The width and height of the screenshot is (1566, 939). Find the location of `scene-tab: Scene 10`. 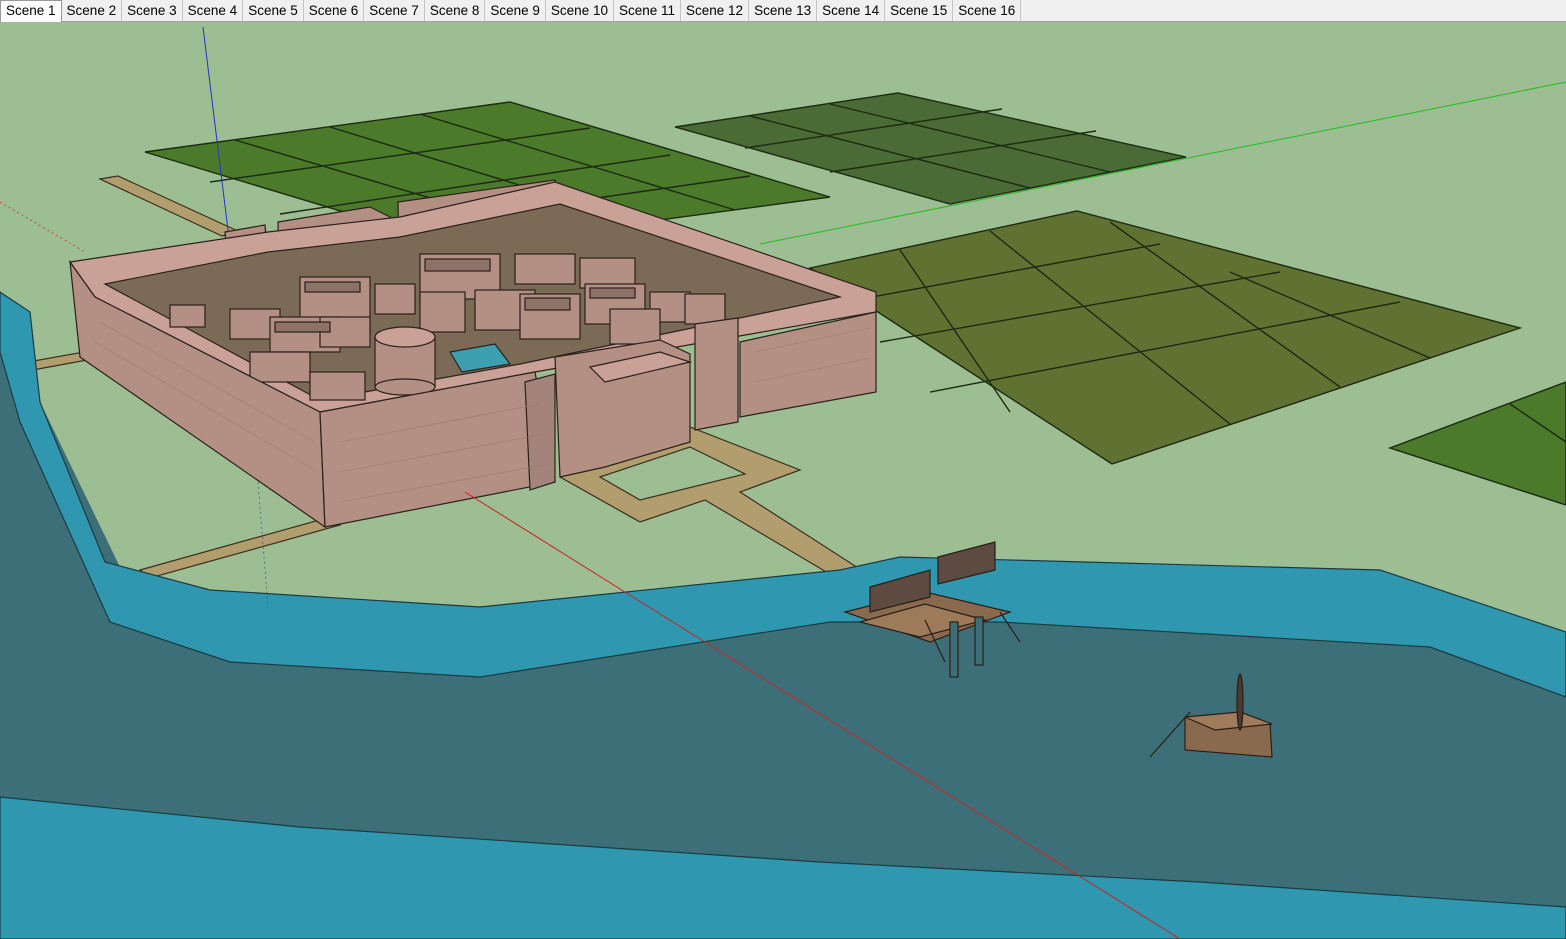

scene-tab: Scene 10 is located at coordinates (579, 10).